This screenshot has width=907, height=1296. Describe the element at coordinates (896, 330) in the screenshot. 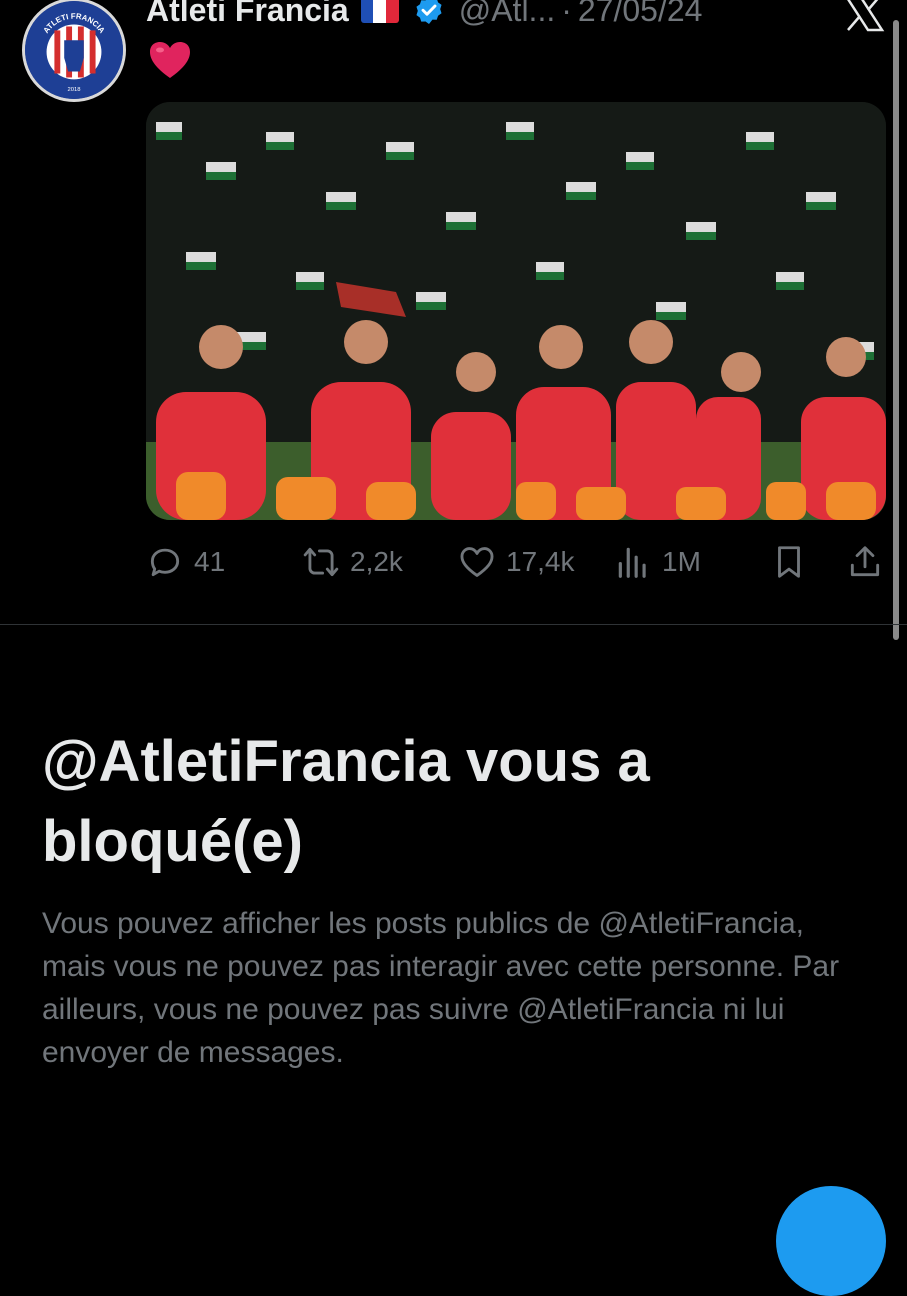

I see `scrollbar` at that location.